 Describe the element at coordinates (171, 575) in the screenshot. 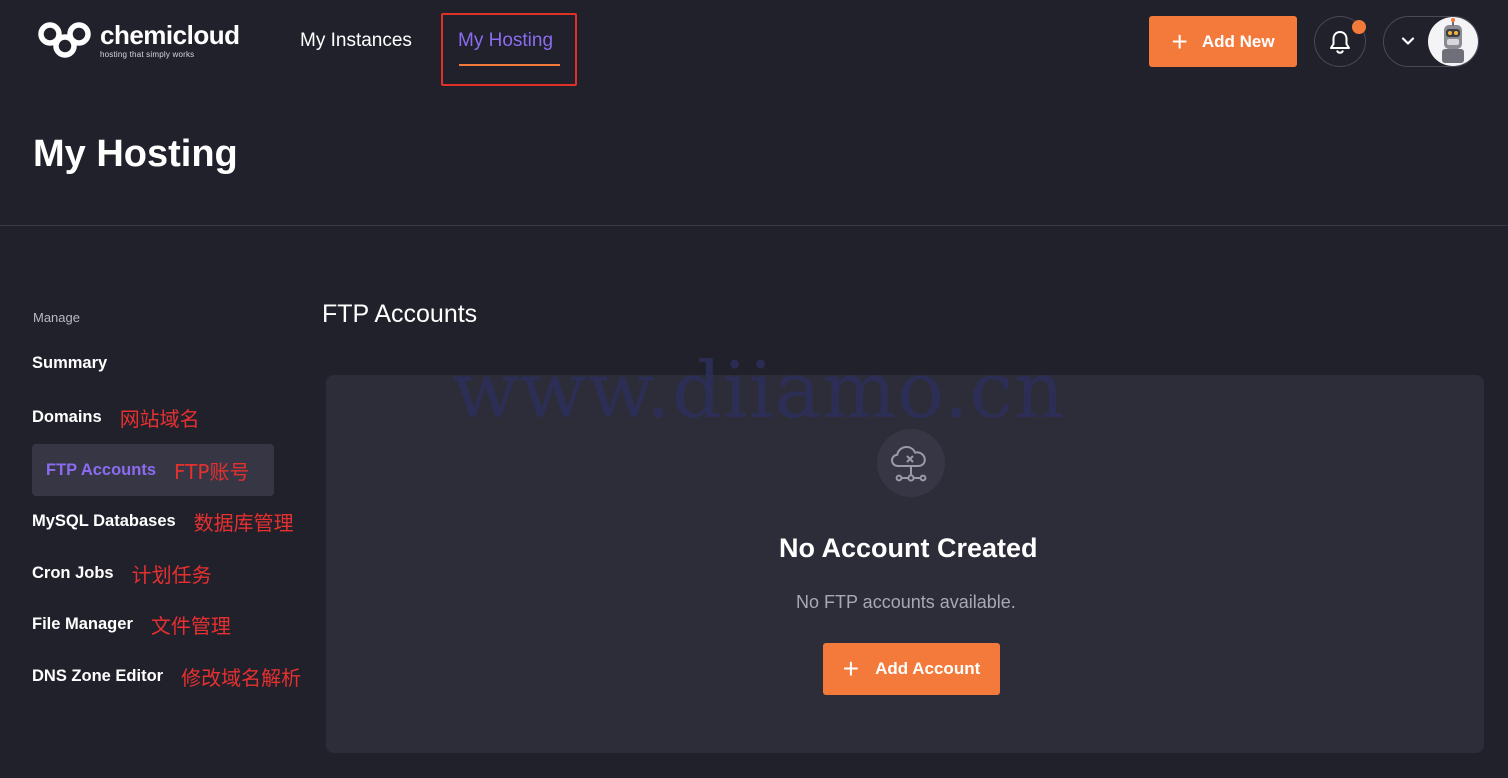

I see `annotation-note: 计划任务` at that location.